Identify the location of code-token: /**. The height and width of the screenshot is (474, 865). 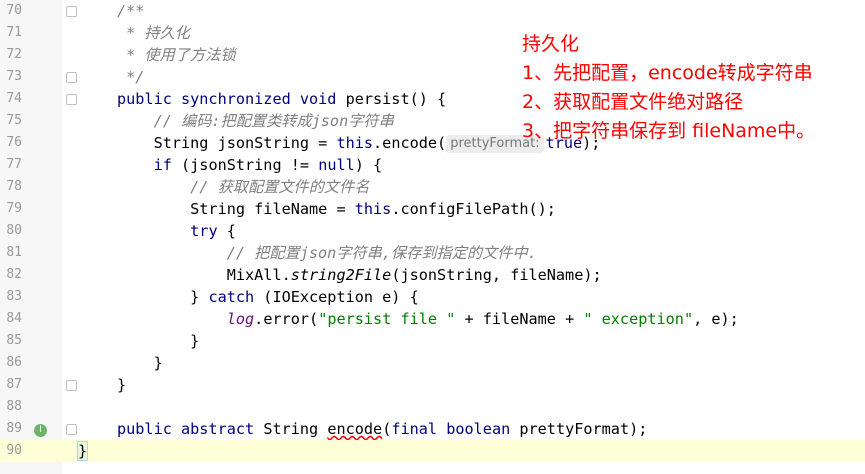
(131, 11).